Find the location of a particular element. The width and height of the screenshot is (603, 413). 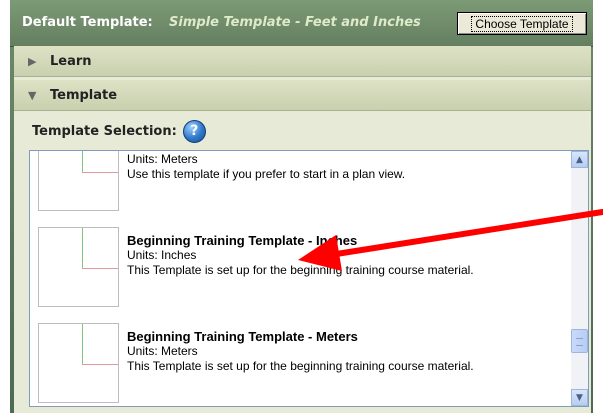

section-template: ▼ Template is located at coordinates (302, 95).